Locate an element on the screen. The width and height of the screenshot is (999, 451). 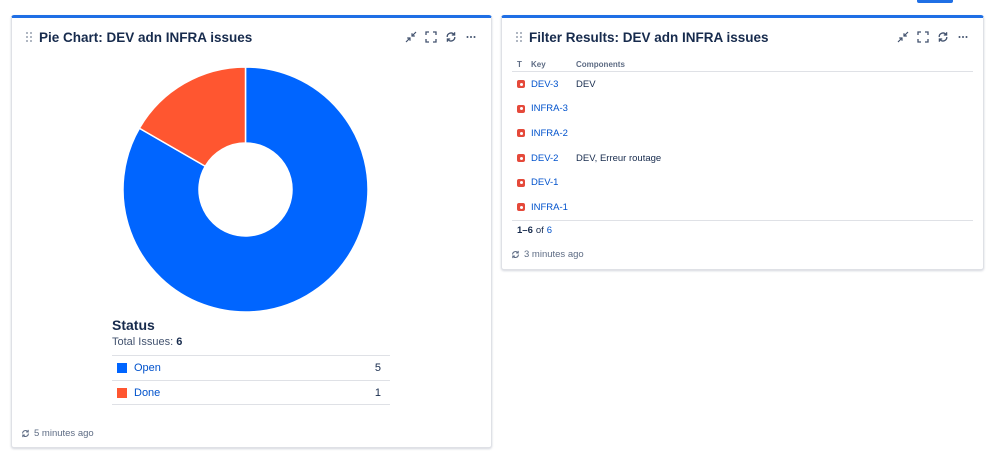
legend-row-done: Done 1 is located at coordinates (251, 393).